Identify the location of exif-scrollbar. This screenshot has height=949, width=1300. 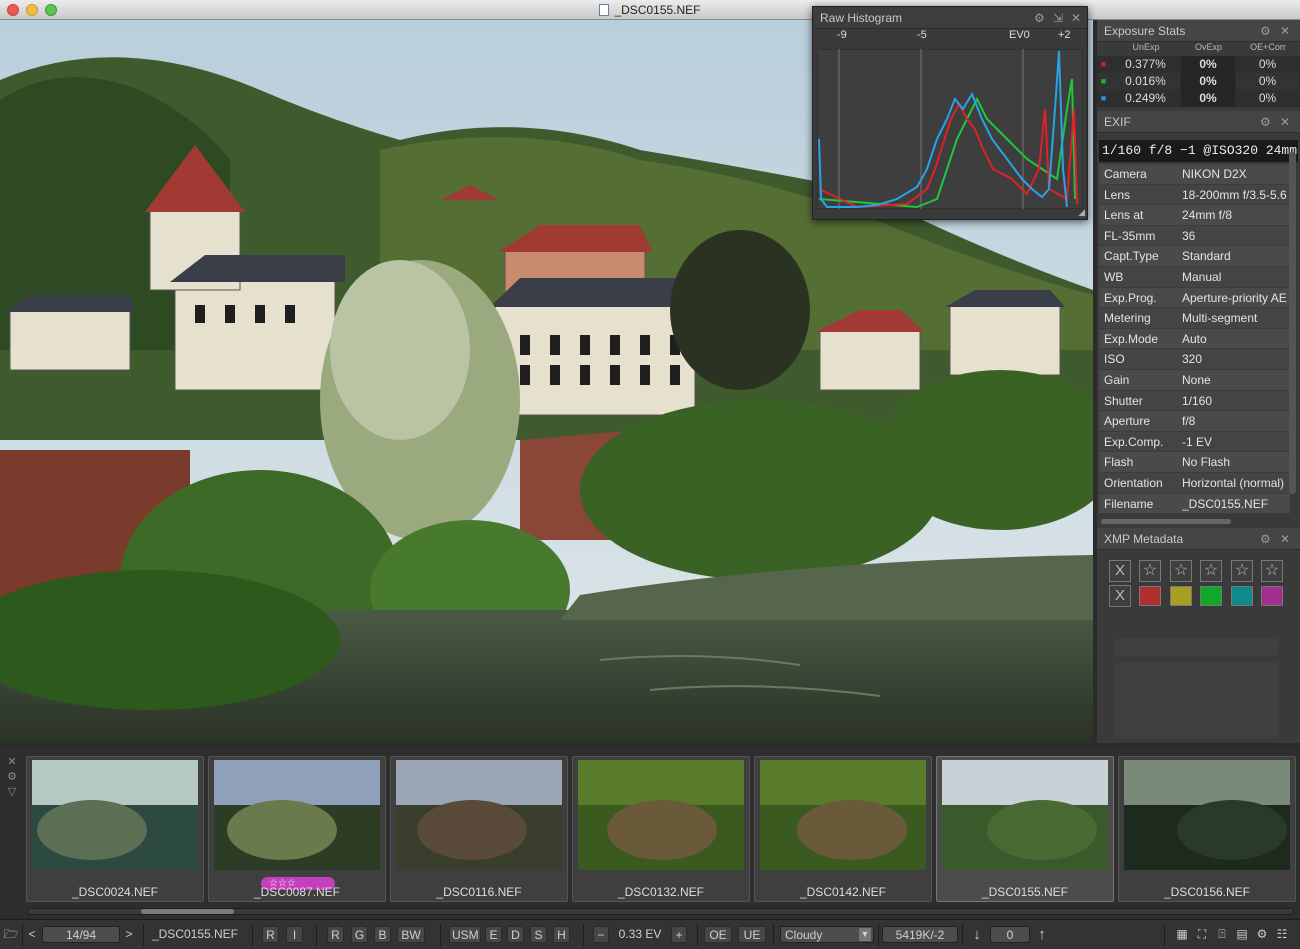
(1292, 323).